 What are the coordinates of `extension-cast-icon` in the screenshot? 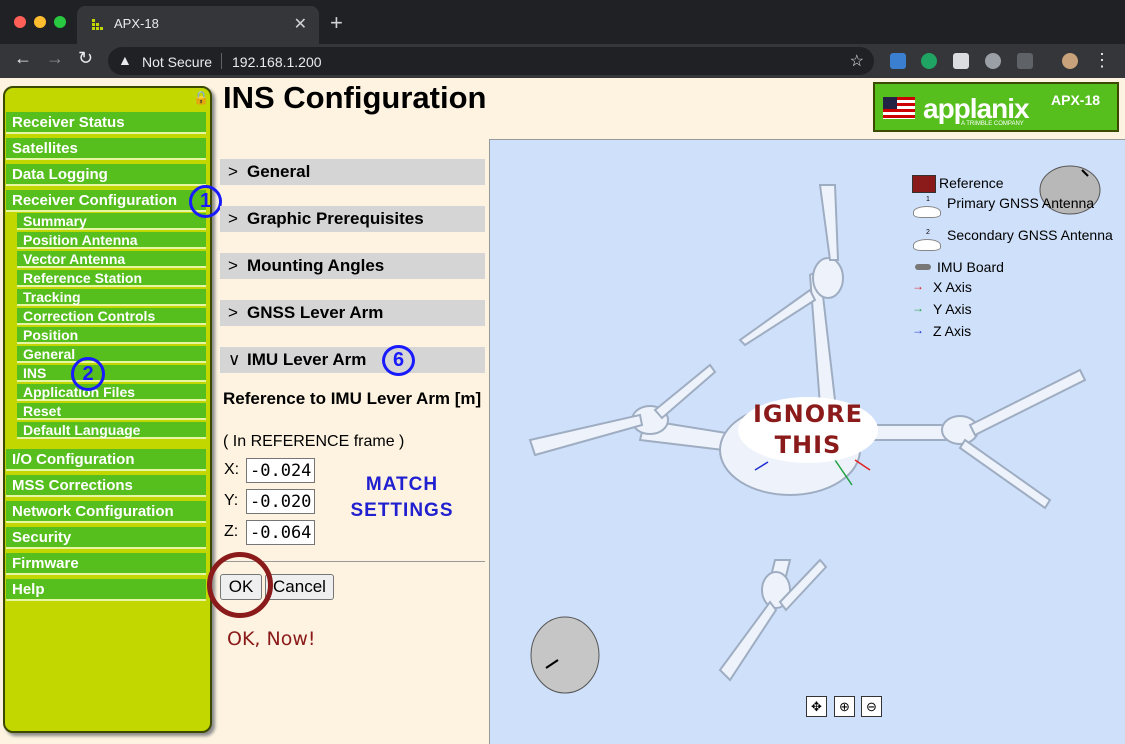 It's located at (961, 61).